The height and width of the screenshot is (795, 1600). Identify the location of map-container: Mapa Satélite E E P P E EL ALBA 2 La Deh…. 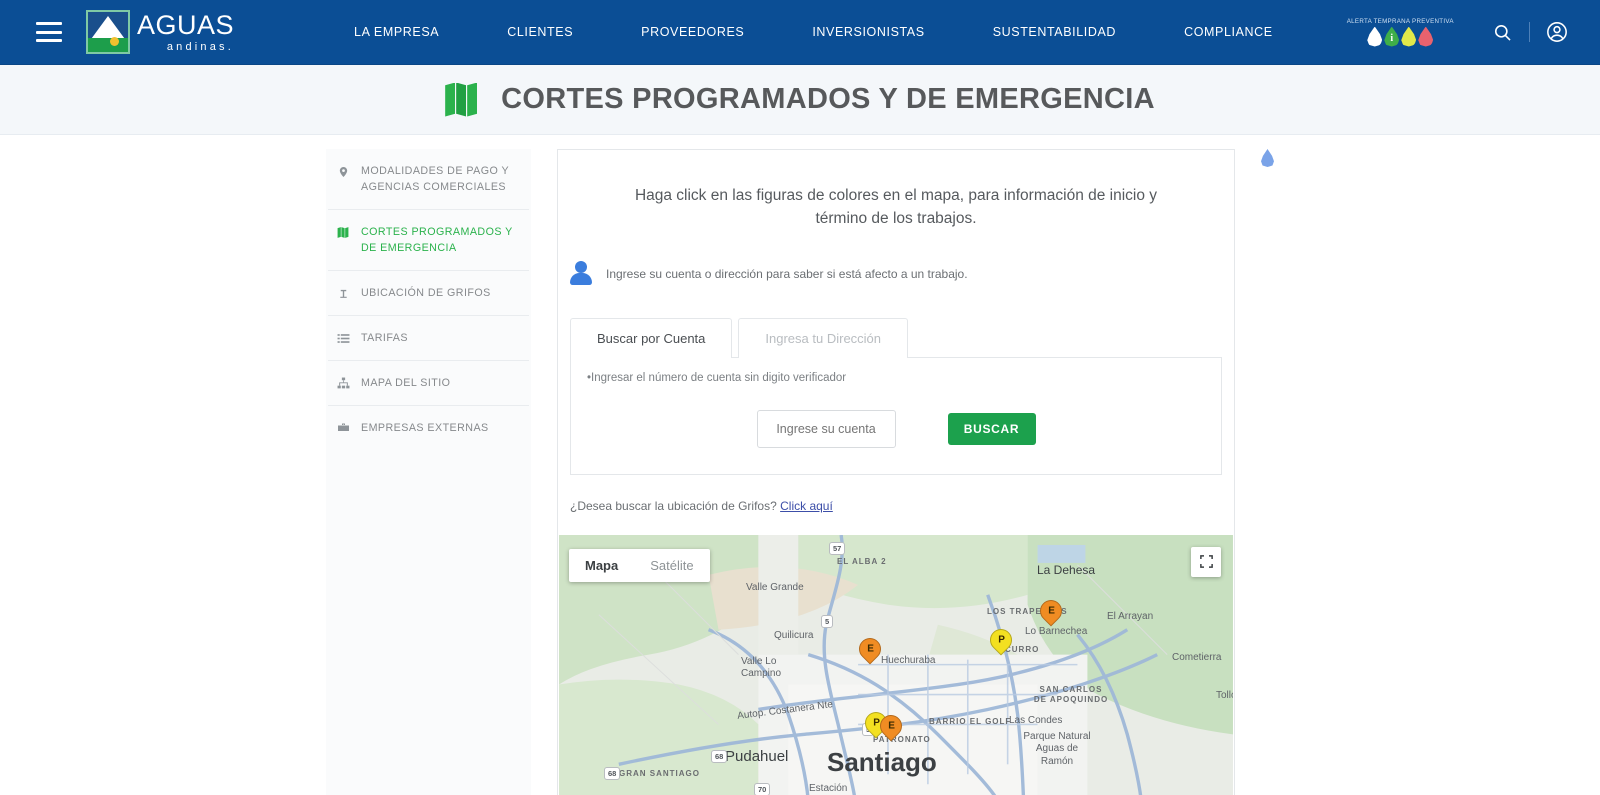
(896, 664).